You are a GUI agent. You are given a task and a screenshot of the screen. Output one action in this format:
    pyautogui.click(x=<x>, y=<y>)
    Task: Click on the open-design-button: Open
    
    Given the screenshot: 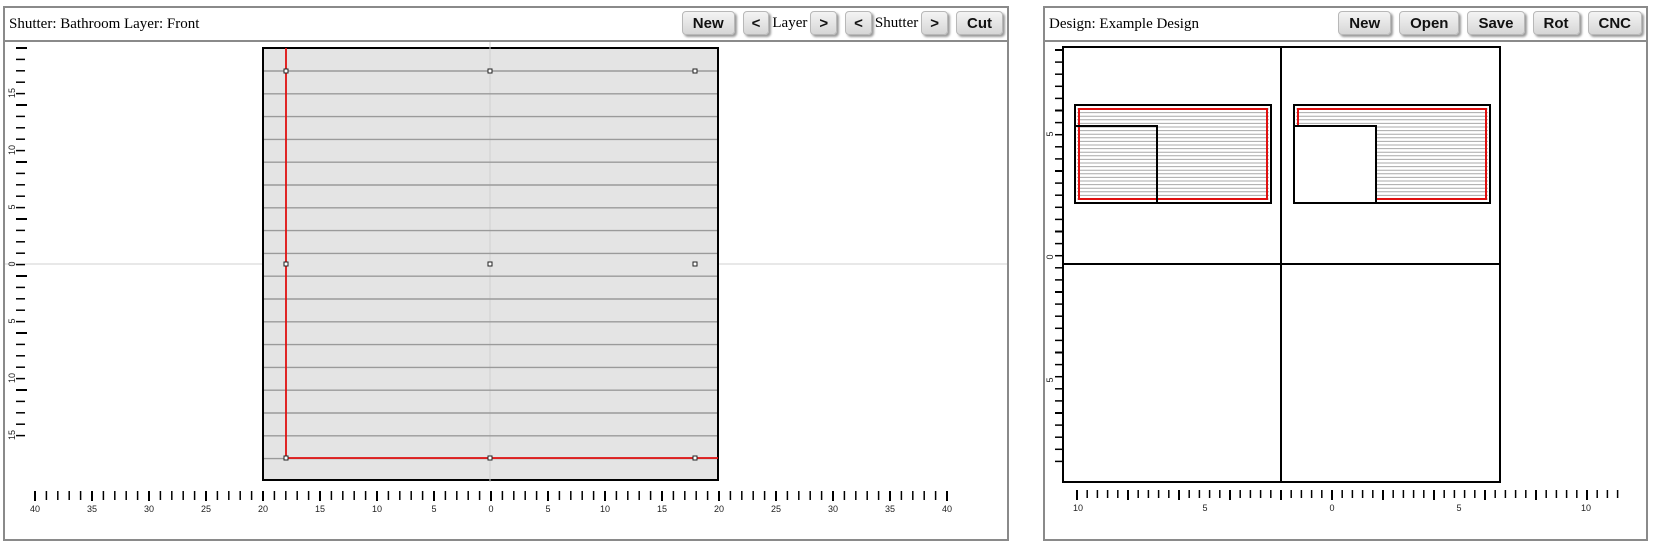 What is the action you would take?
    pyautogui.click(x=1429, y=23)
    